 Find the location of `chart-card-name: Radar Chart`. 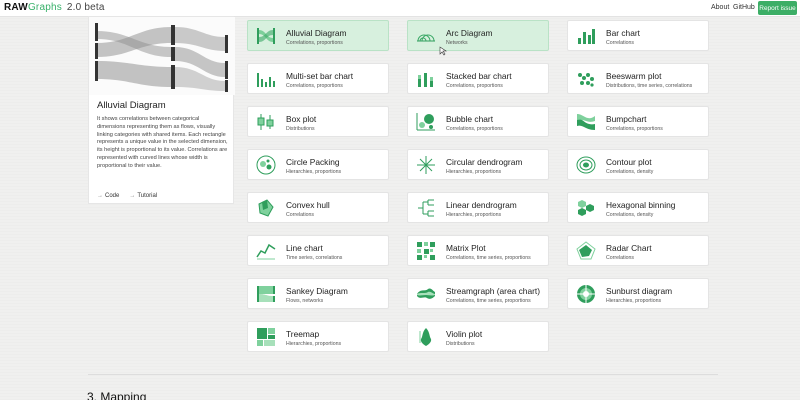

chart-card-name: Radar Chart is located at coordinates (629, 248).